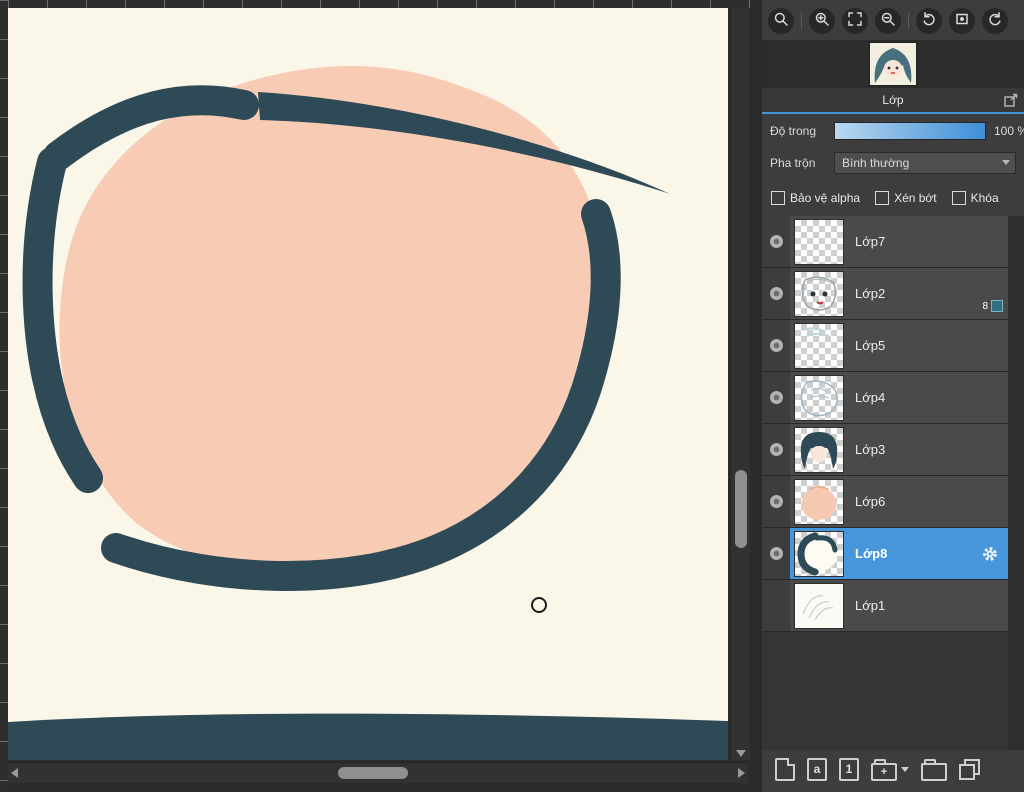  Describe the element at coordinates (778, 198) in the screenshot. I see `bao-ve-alpha-checkbox` at that location.